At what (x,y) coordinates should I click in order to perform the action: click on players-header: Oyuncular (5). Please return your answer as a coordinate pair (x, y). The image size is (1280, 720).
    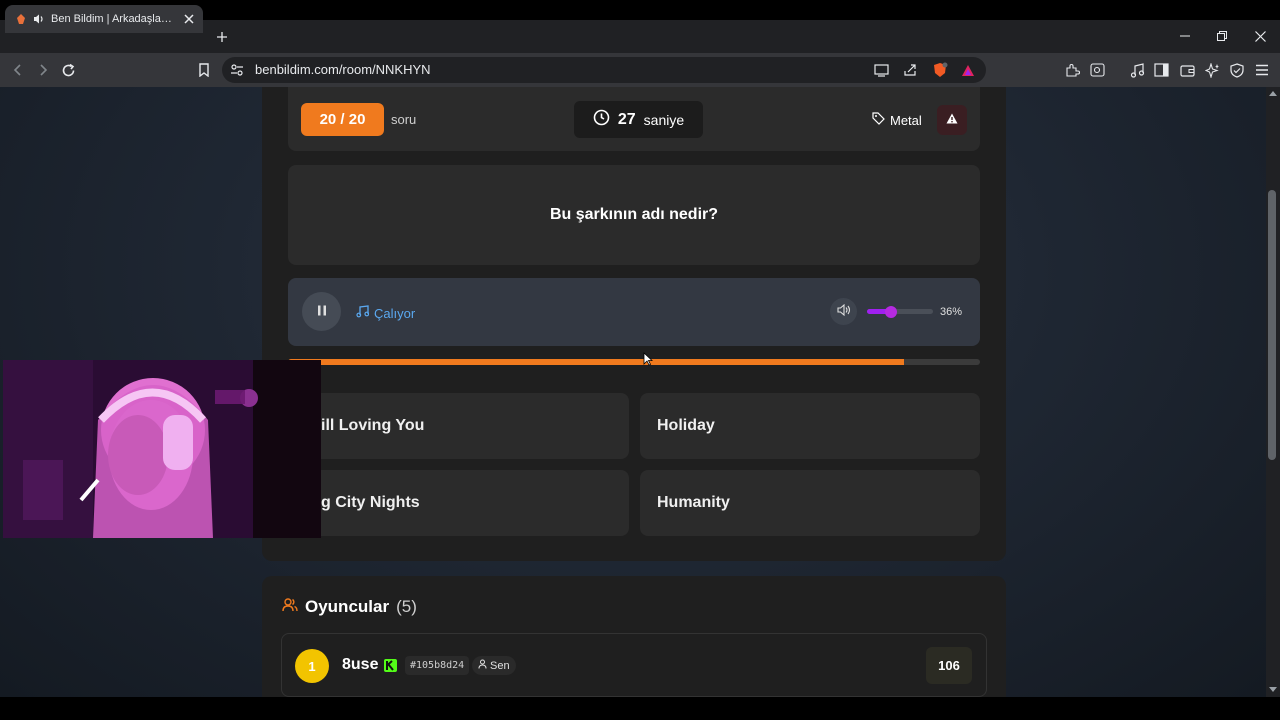
    Looking at the image, I should click on (349, 607).